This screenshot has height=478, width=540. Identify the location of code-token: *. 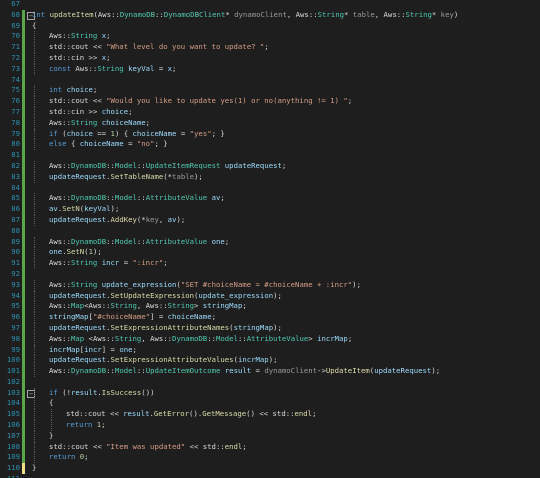
(348, 14).